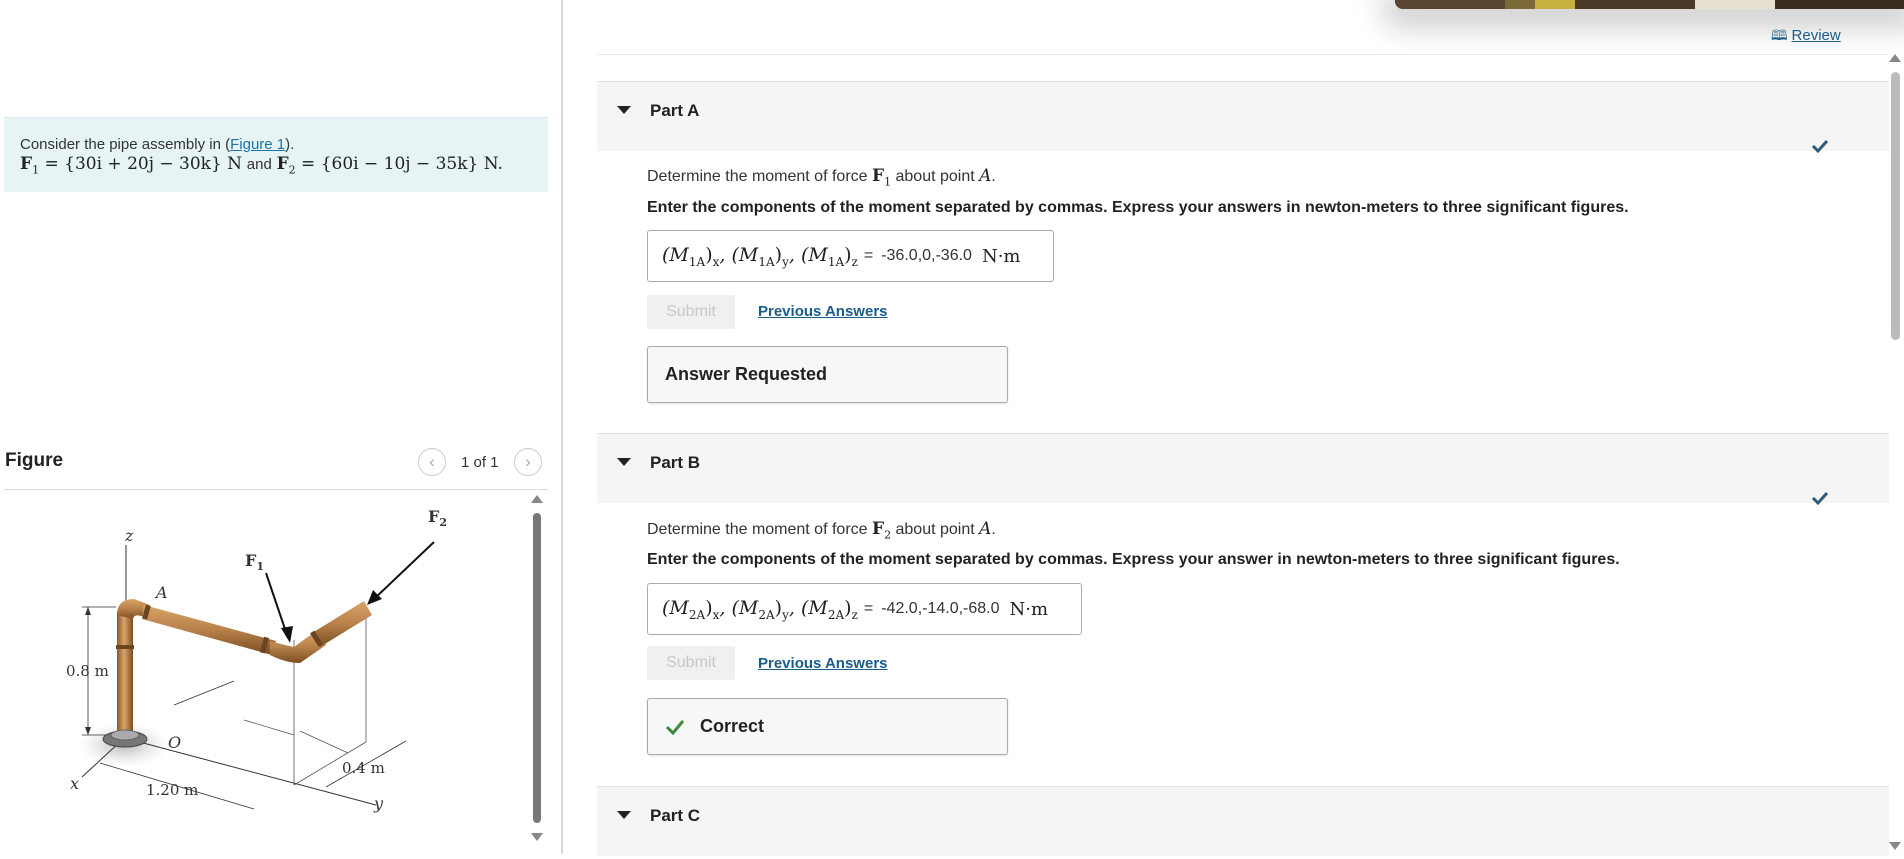 The width and height of the screenshot is (1904, 859). I want to click on chevron-left-icon: ‹, so click(432, 461).